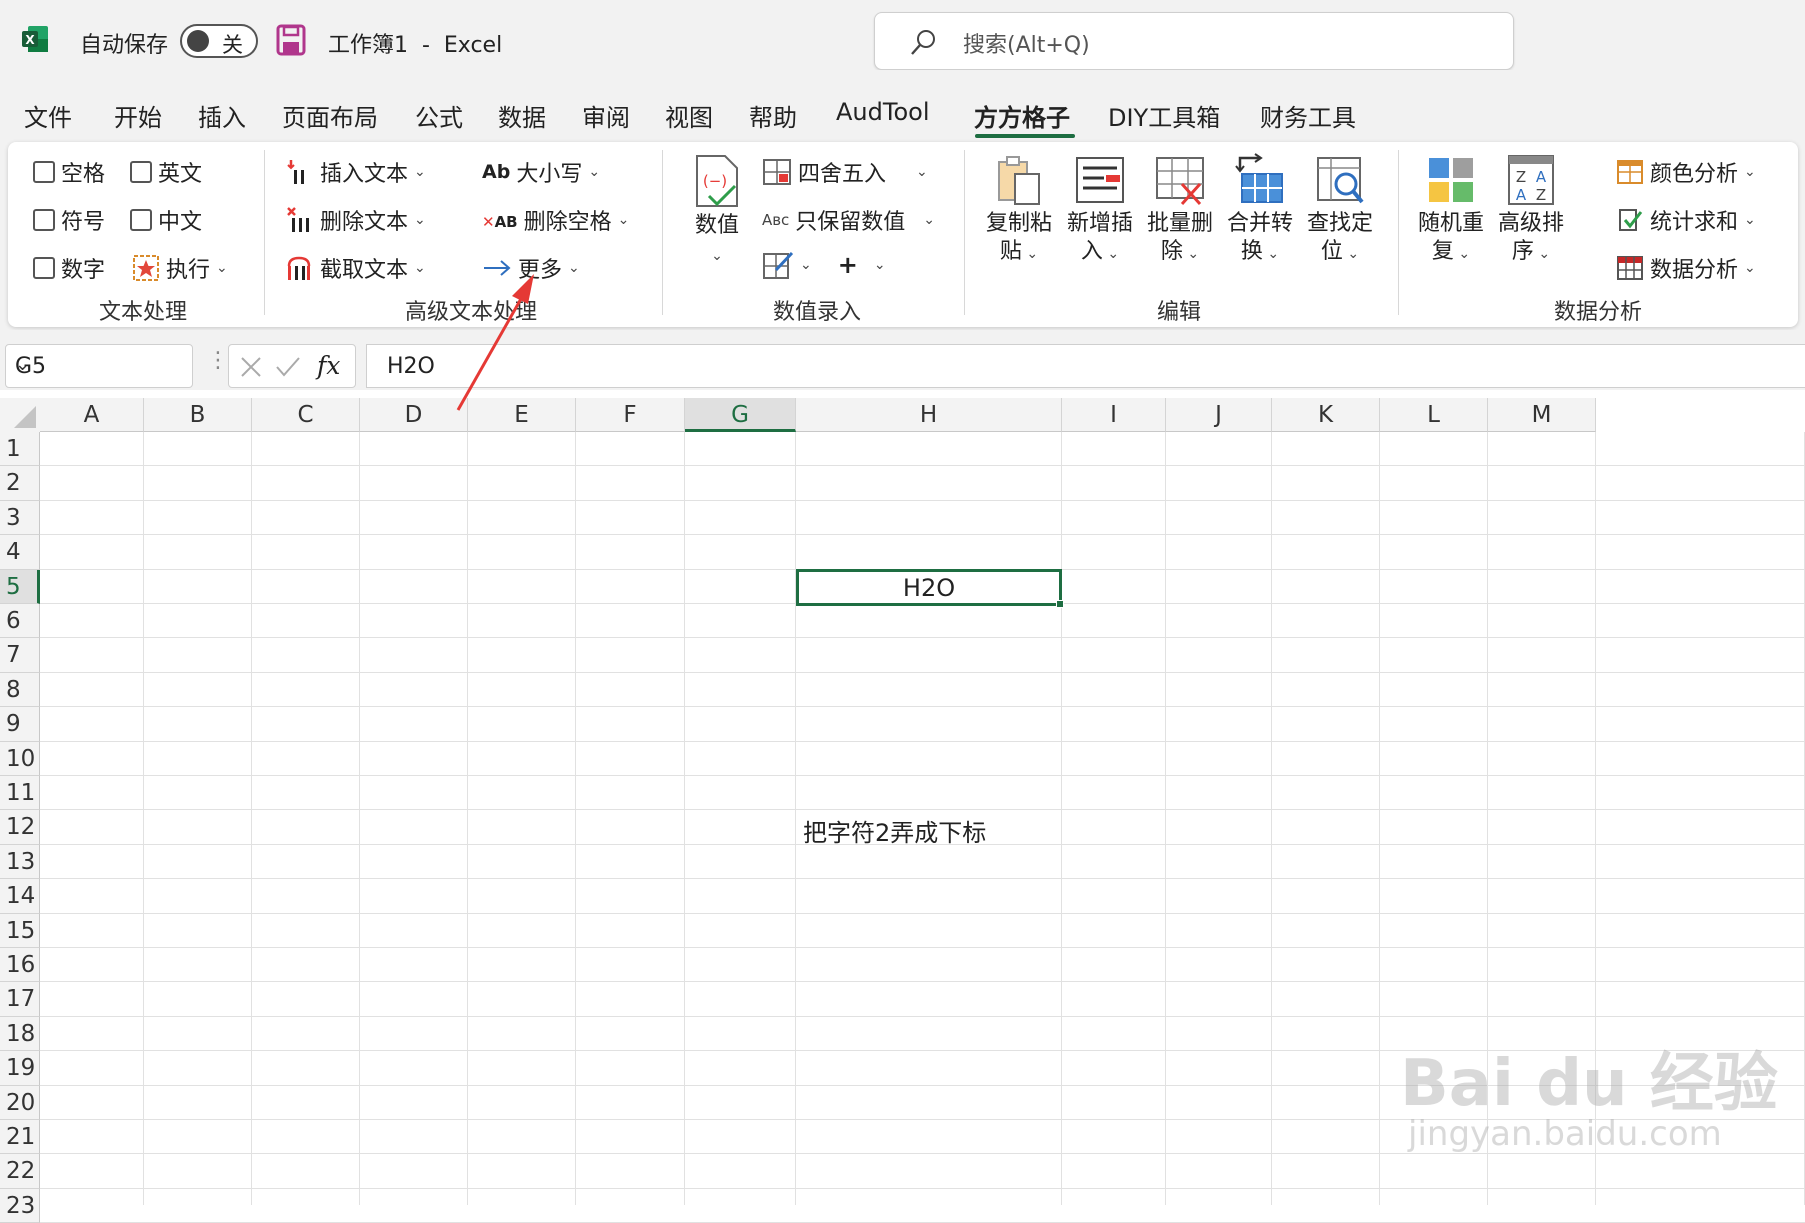 The image size is (1805, 1223). I want to click on row-header-16: 16, so click(20, 965).